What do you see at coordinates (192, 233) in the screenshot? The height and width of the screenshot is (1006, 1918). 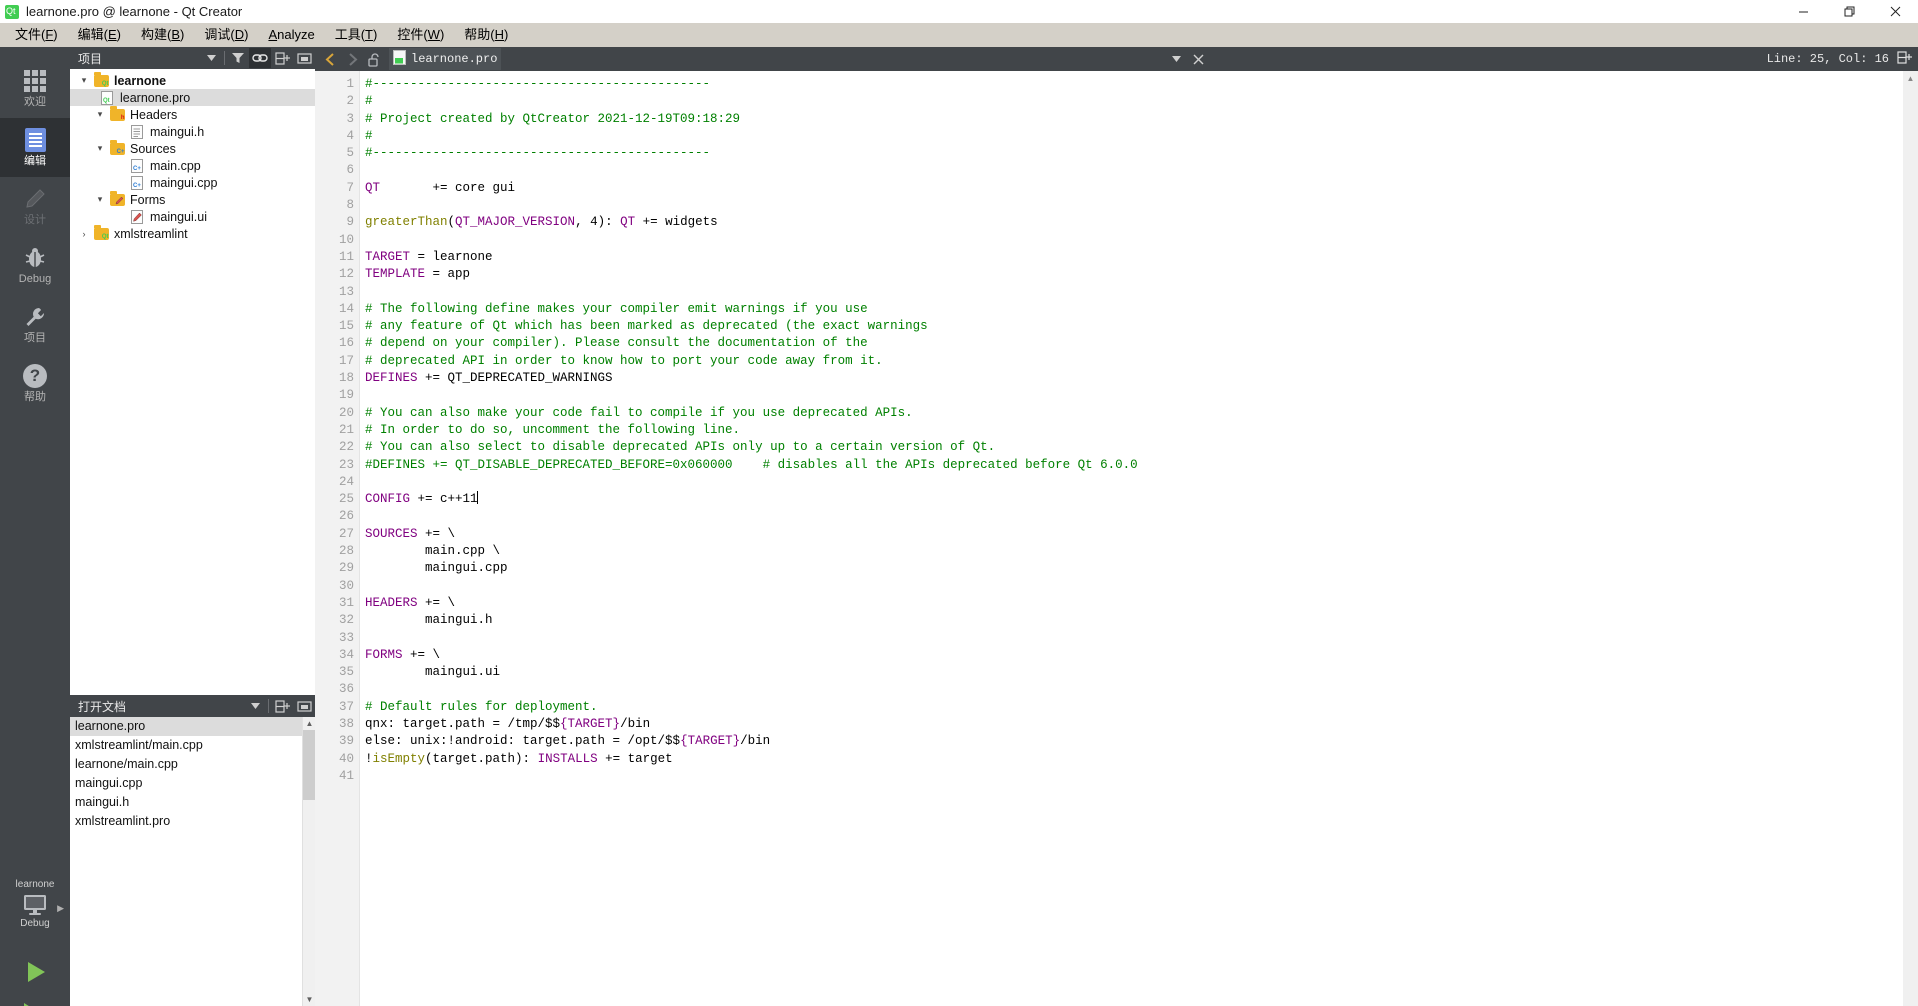 I see `tree-item-xmlstreamlint: › Qt xmlstreamlint` at bounding box center [192, 233].